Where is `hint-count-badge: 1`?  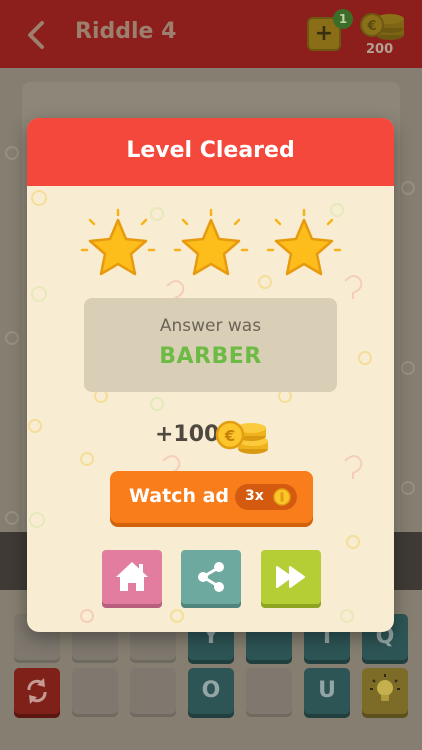
hint-count-badge: 1 is located at coordinates (343, 19).